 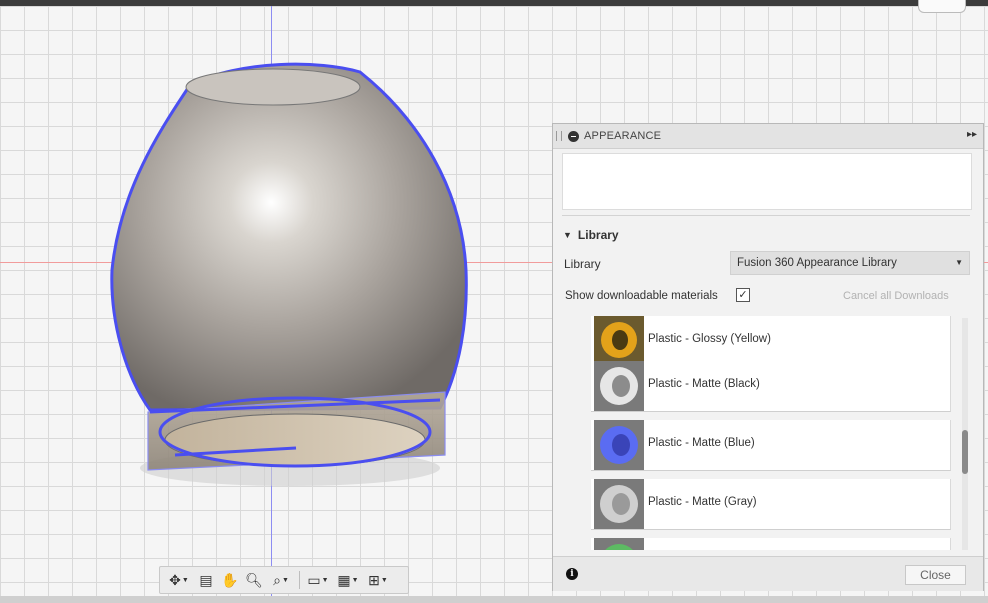 What do you see at coordinates (206, 580) in the screenshot?
I see `look-at-icon: ▤` at bounding box center [206, 580].